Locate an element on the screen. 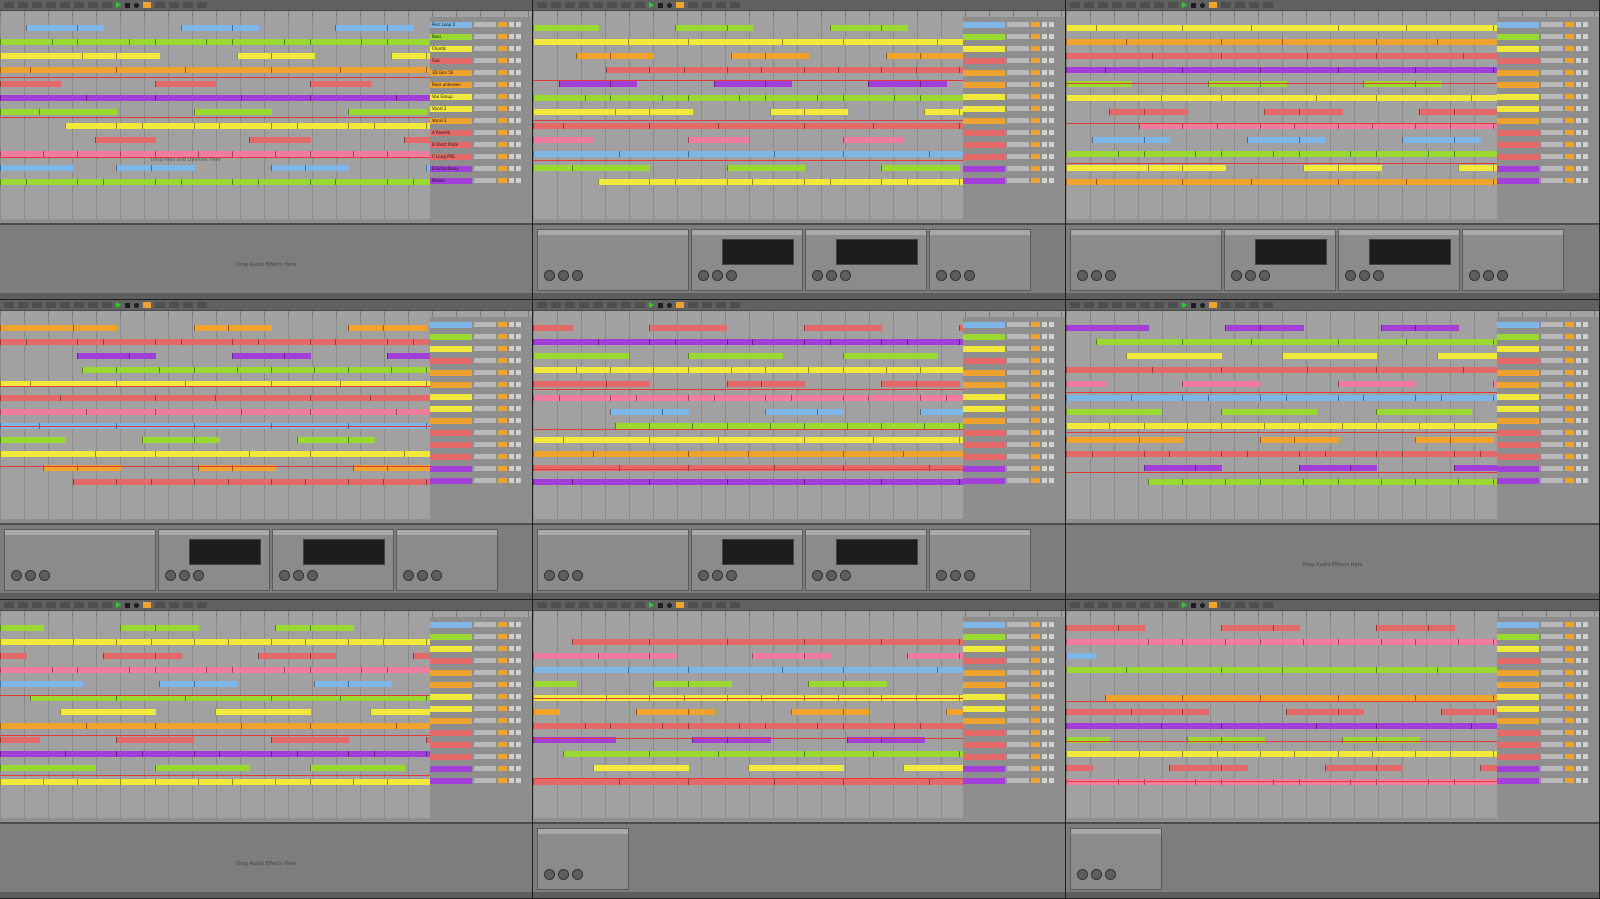  arrangement-view is located at coordinates (1282, 418).